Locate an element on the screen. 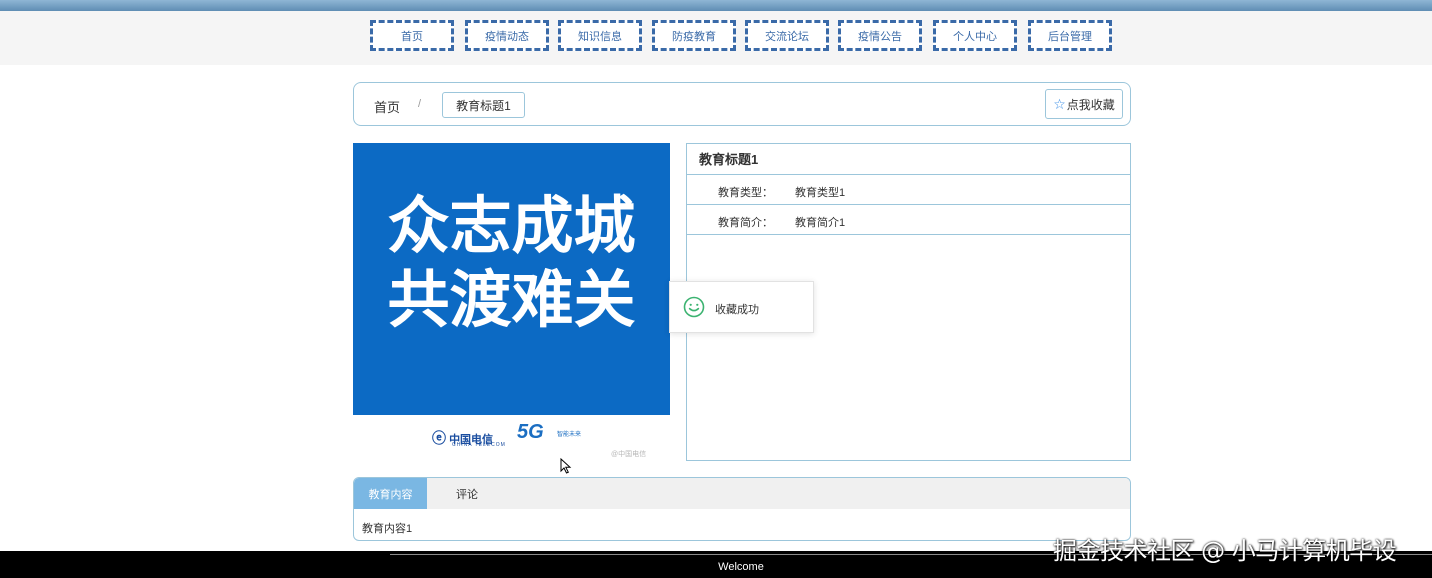  education-title: 教育标题1 is located at coordinates (908, 159).